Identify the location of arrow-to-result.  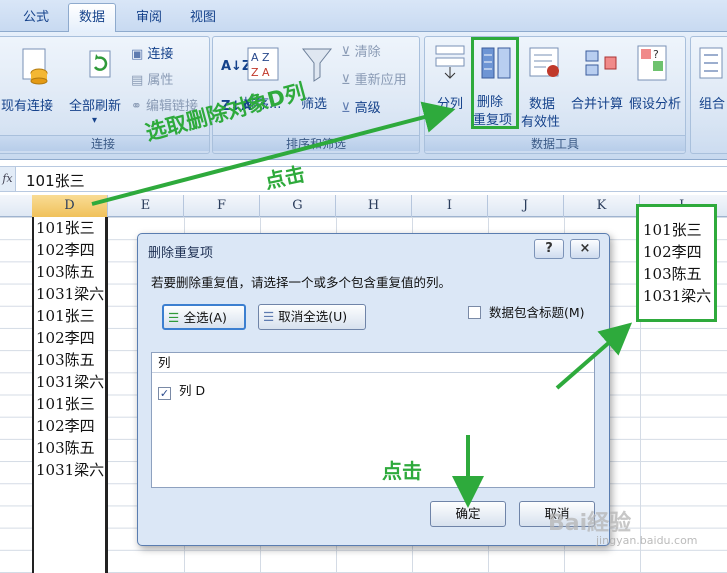
(594, 356).